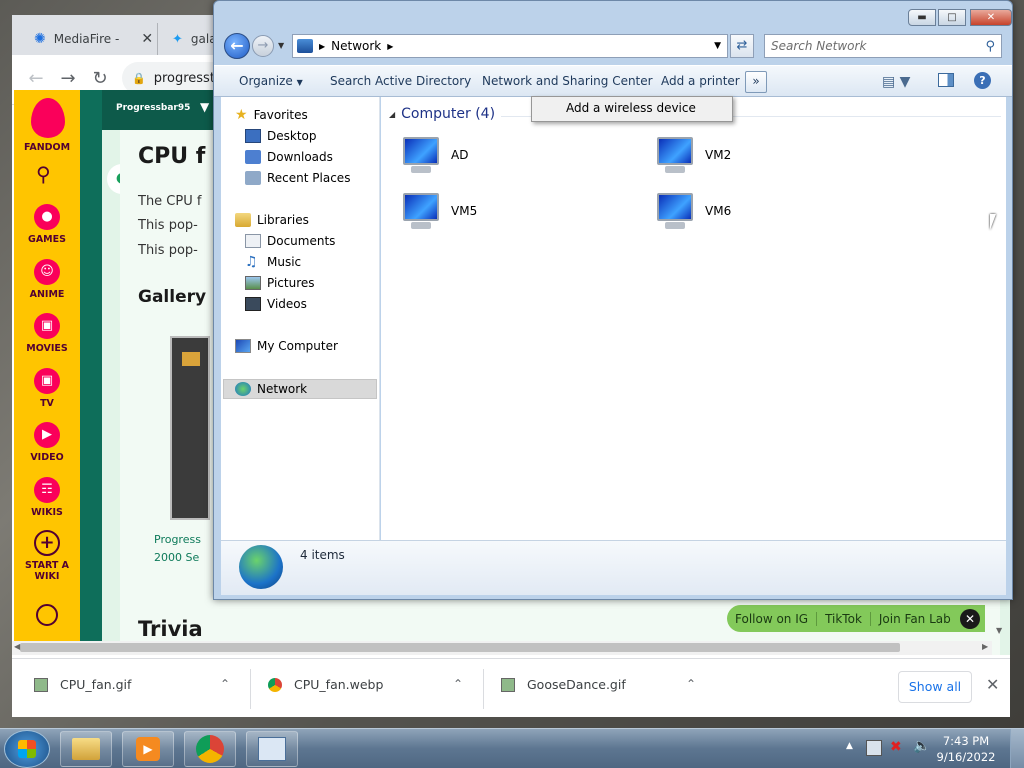 The height and width of the screenshot is (768, 1024). I want to click on follow-ig-link: Follow on IG, so click(772, 618).